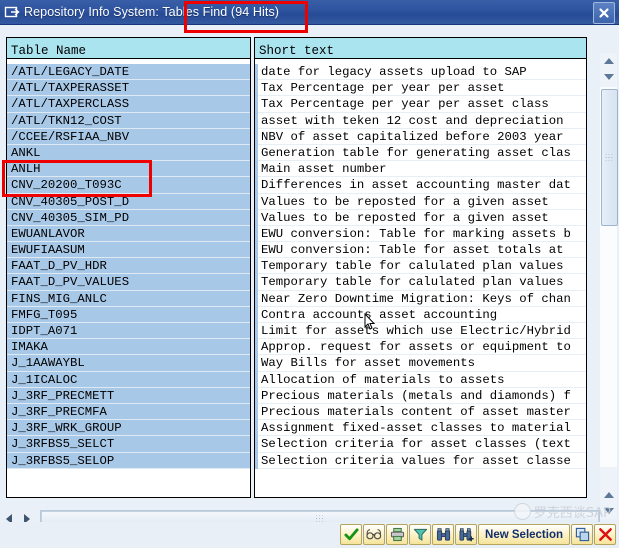 The image size is (619, 548). I want to click on continue-button, so click(351, 534).